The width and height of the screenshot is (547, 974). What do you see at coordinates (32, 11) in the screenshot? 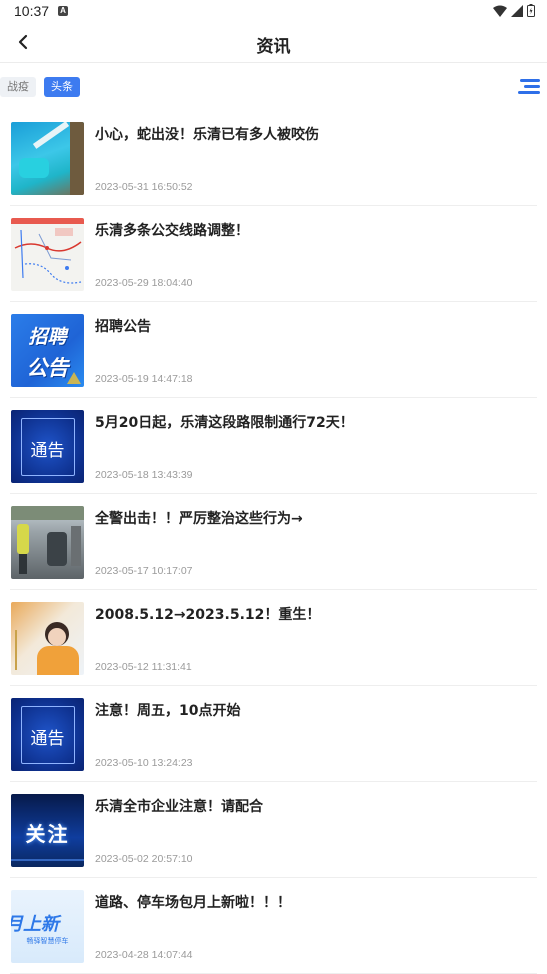
I see `status-time: 10:37` at bounding box center [32, 11].